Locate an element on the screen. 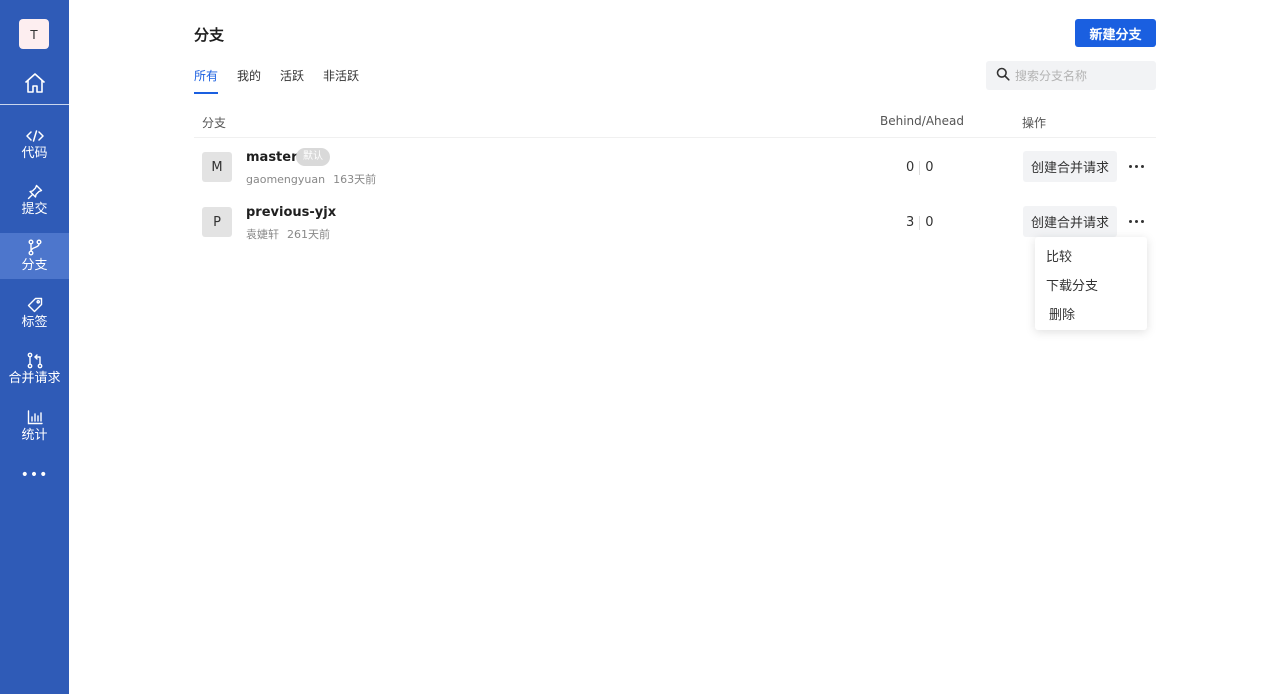  new-branch-button: 新建分支 is located at coordinates (1115, 33).